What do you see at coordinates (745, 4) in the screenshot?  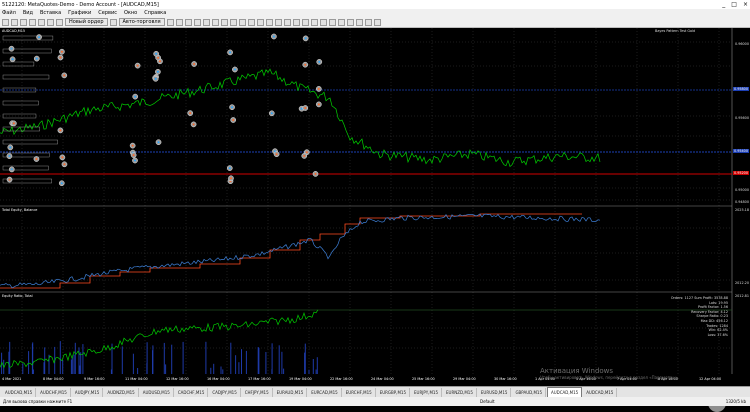 I see `close-button: ×` at bounding box center [745, 4].